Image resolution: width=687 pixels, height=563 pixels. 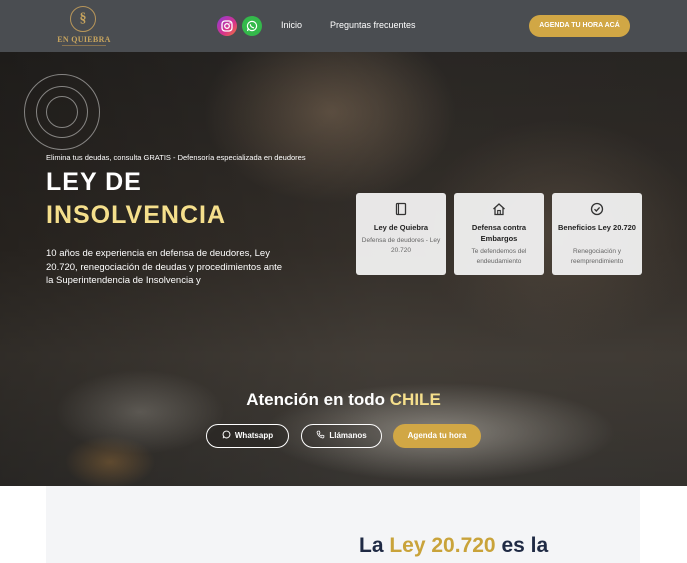 What do you see at coordinates (499, 209) in the screenshot?
I see `home-icon` at bounding box center [499, 209].